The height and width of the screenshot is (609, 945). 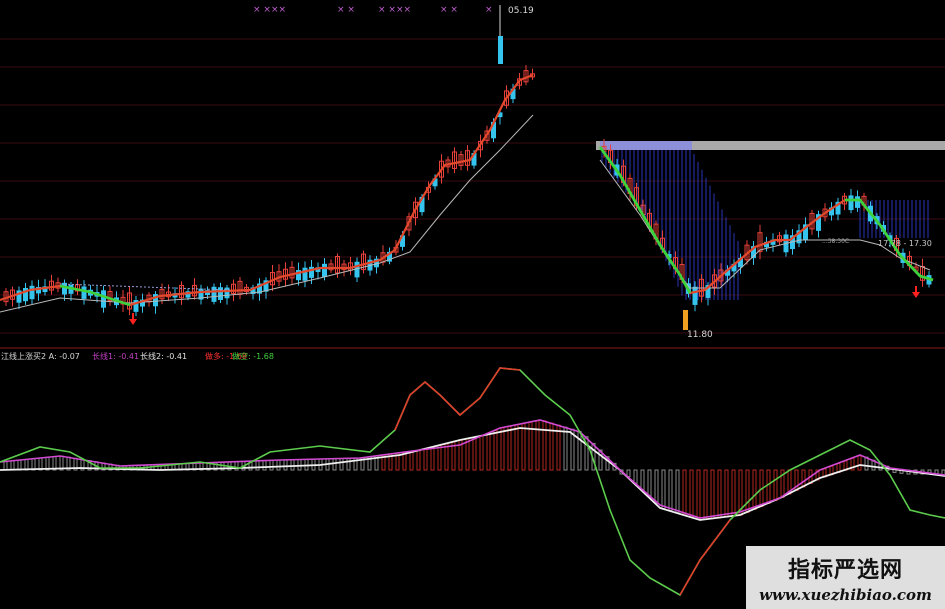 What do you see at coordinates (176, 356) in the screenshot?
I see `legend-series-2-value: -0.41` at bounding box center [176, 356].